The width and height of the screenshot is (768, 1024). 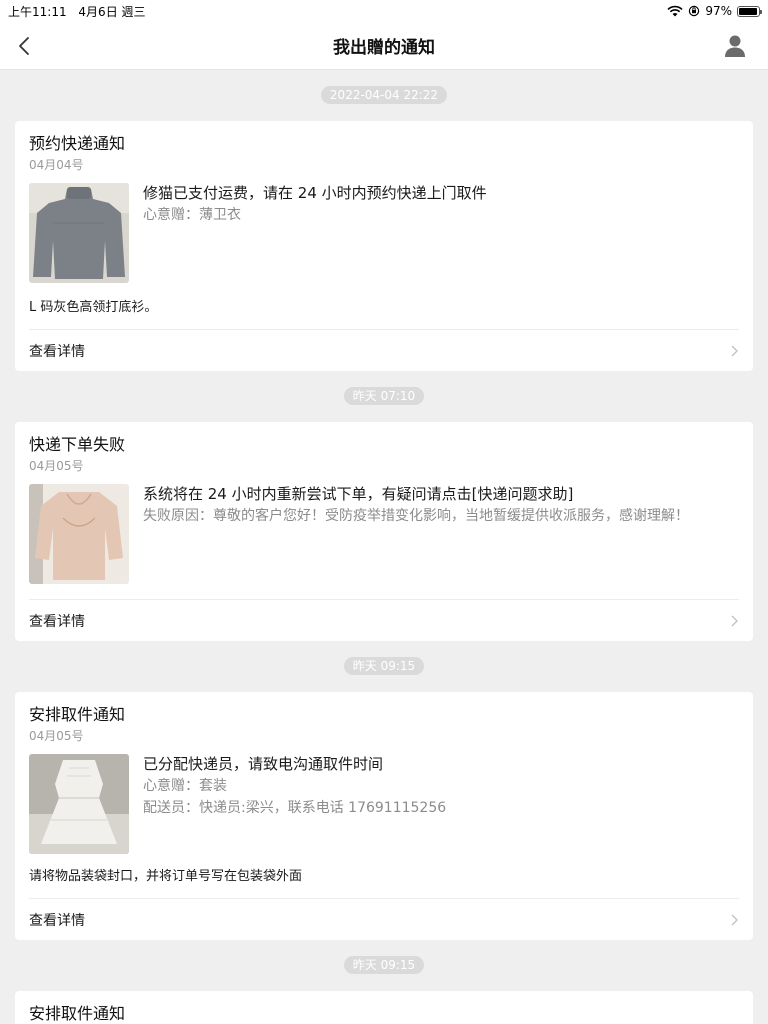 What do you see at coordinates (416, 516) in the screenshot?
I see `card-sub-line: 失败原因：尊敬的客户您好！受防疫举措变化影响，当地暂缓提供收派服务，感谢理解！` at bounding box center [416, 516].